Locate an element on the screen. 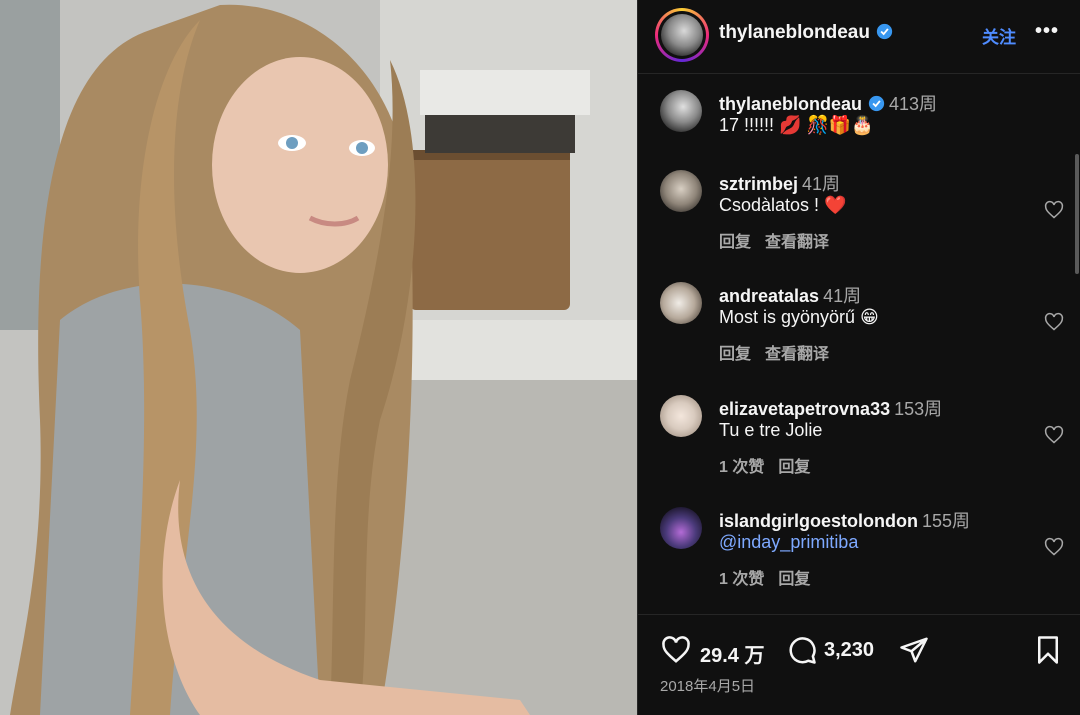 This screenshot has height=715, width=1080. caption-username: thylaneblondeau is located at coordinates (790, 104).